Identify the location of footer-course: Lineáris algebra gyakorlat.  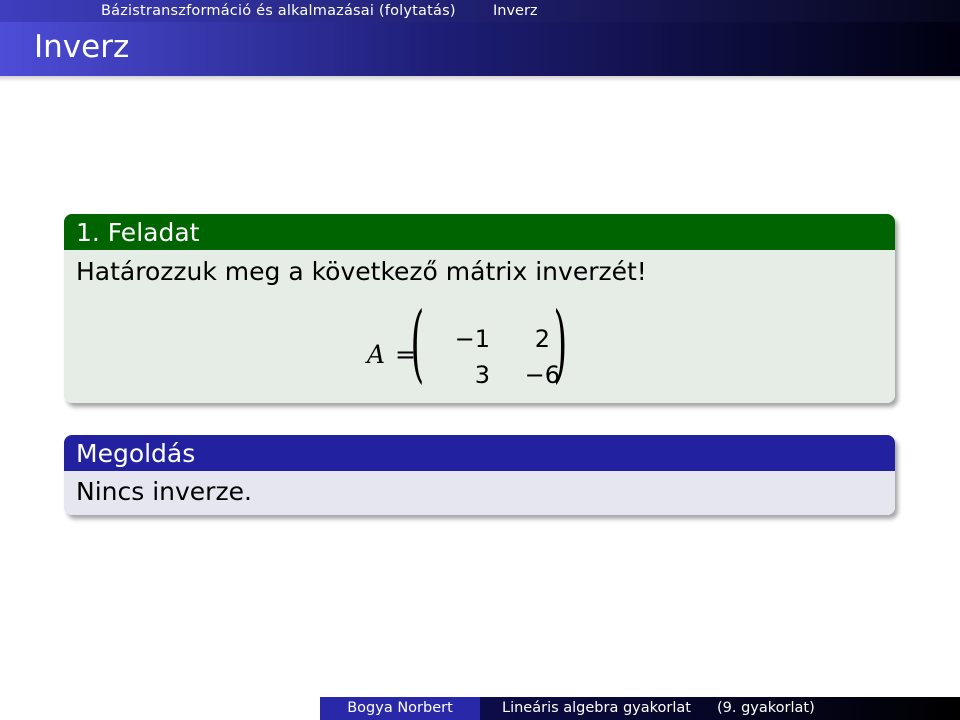
(596, 708).